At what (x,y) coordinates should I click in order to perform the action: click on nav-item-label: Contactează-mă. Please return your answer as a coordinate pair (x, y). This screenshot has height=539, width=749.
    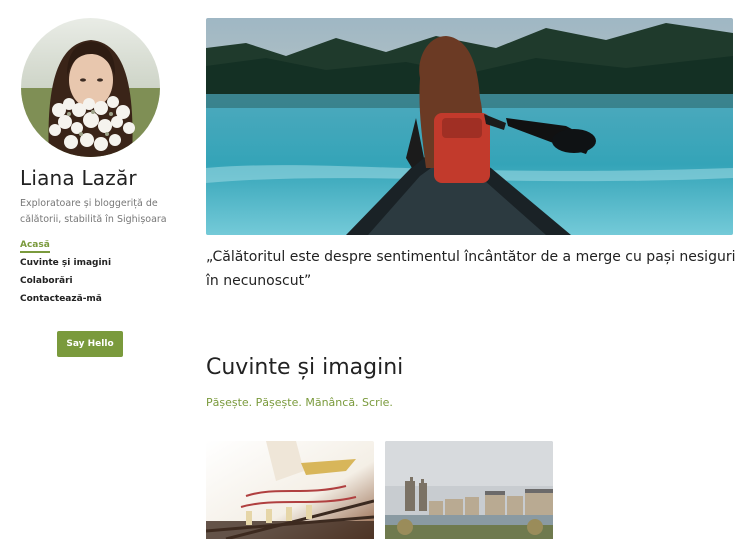
    Looking at the image, I should click on (61, 299).